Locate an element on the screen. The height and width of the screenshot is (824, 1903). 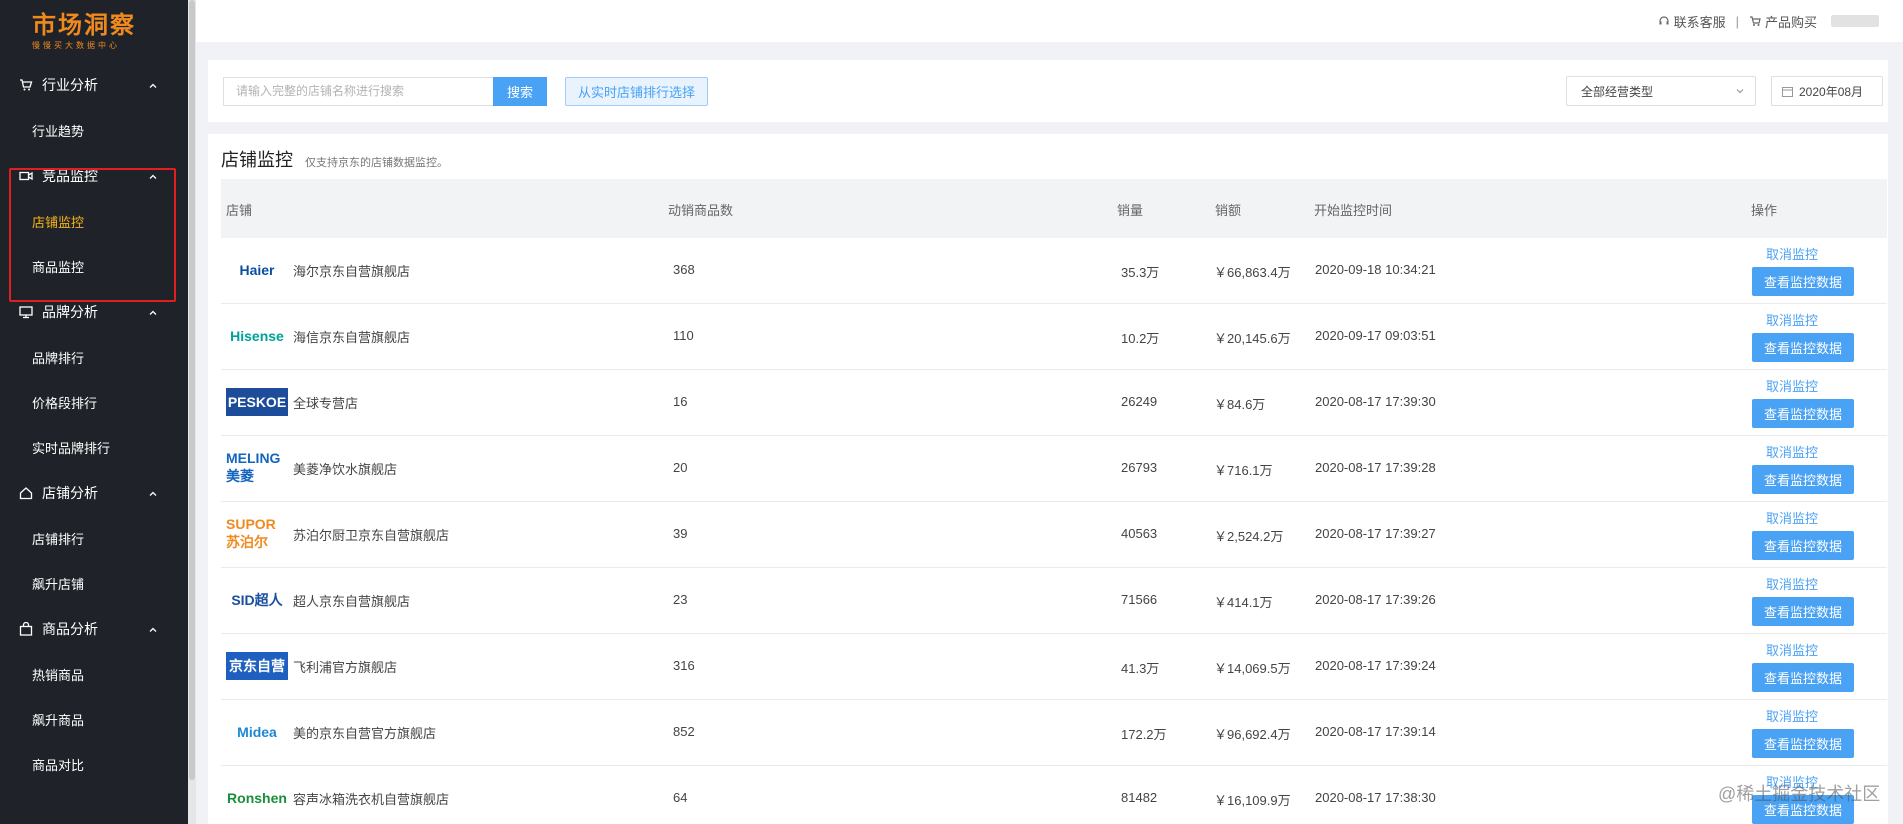
shop-name: 海尔京东自营旗舰店 is located at coordinates (352, 271).